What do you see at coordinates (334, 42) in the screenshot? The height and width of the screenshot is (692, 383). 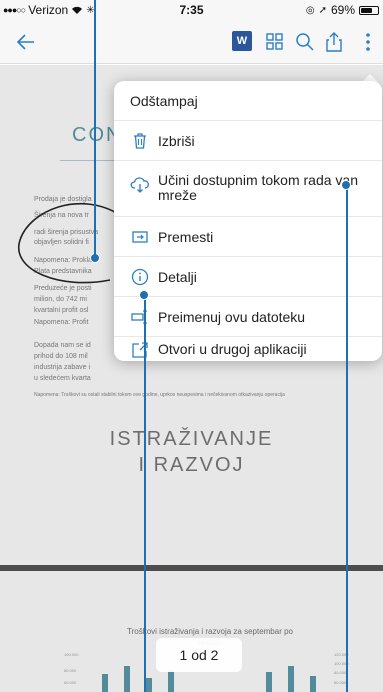 I see `share-icon` at bounding box center [334, 42].